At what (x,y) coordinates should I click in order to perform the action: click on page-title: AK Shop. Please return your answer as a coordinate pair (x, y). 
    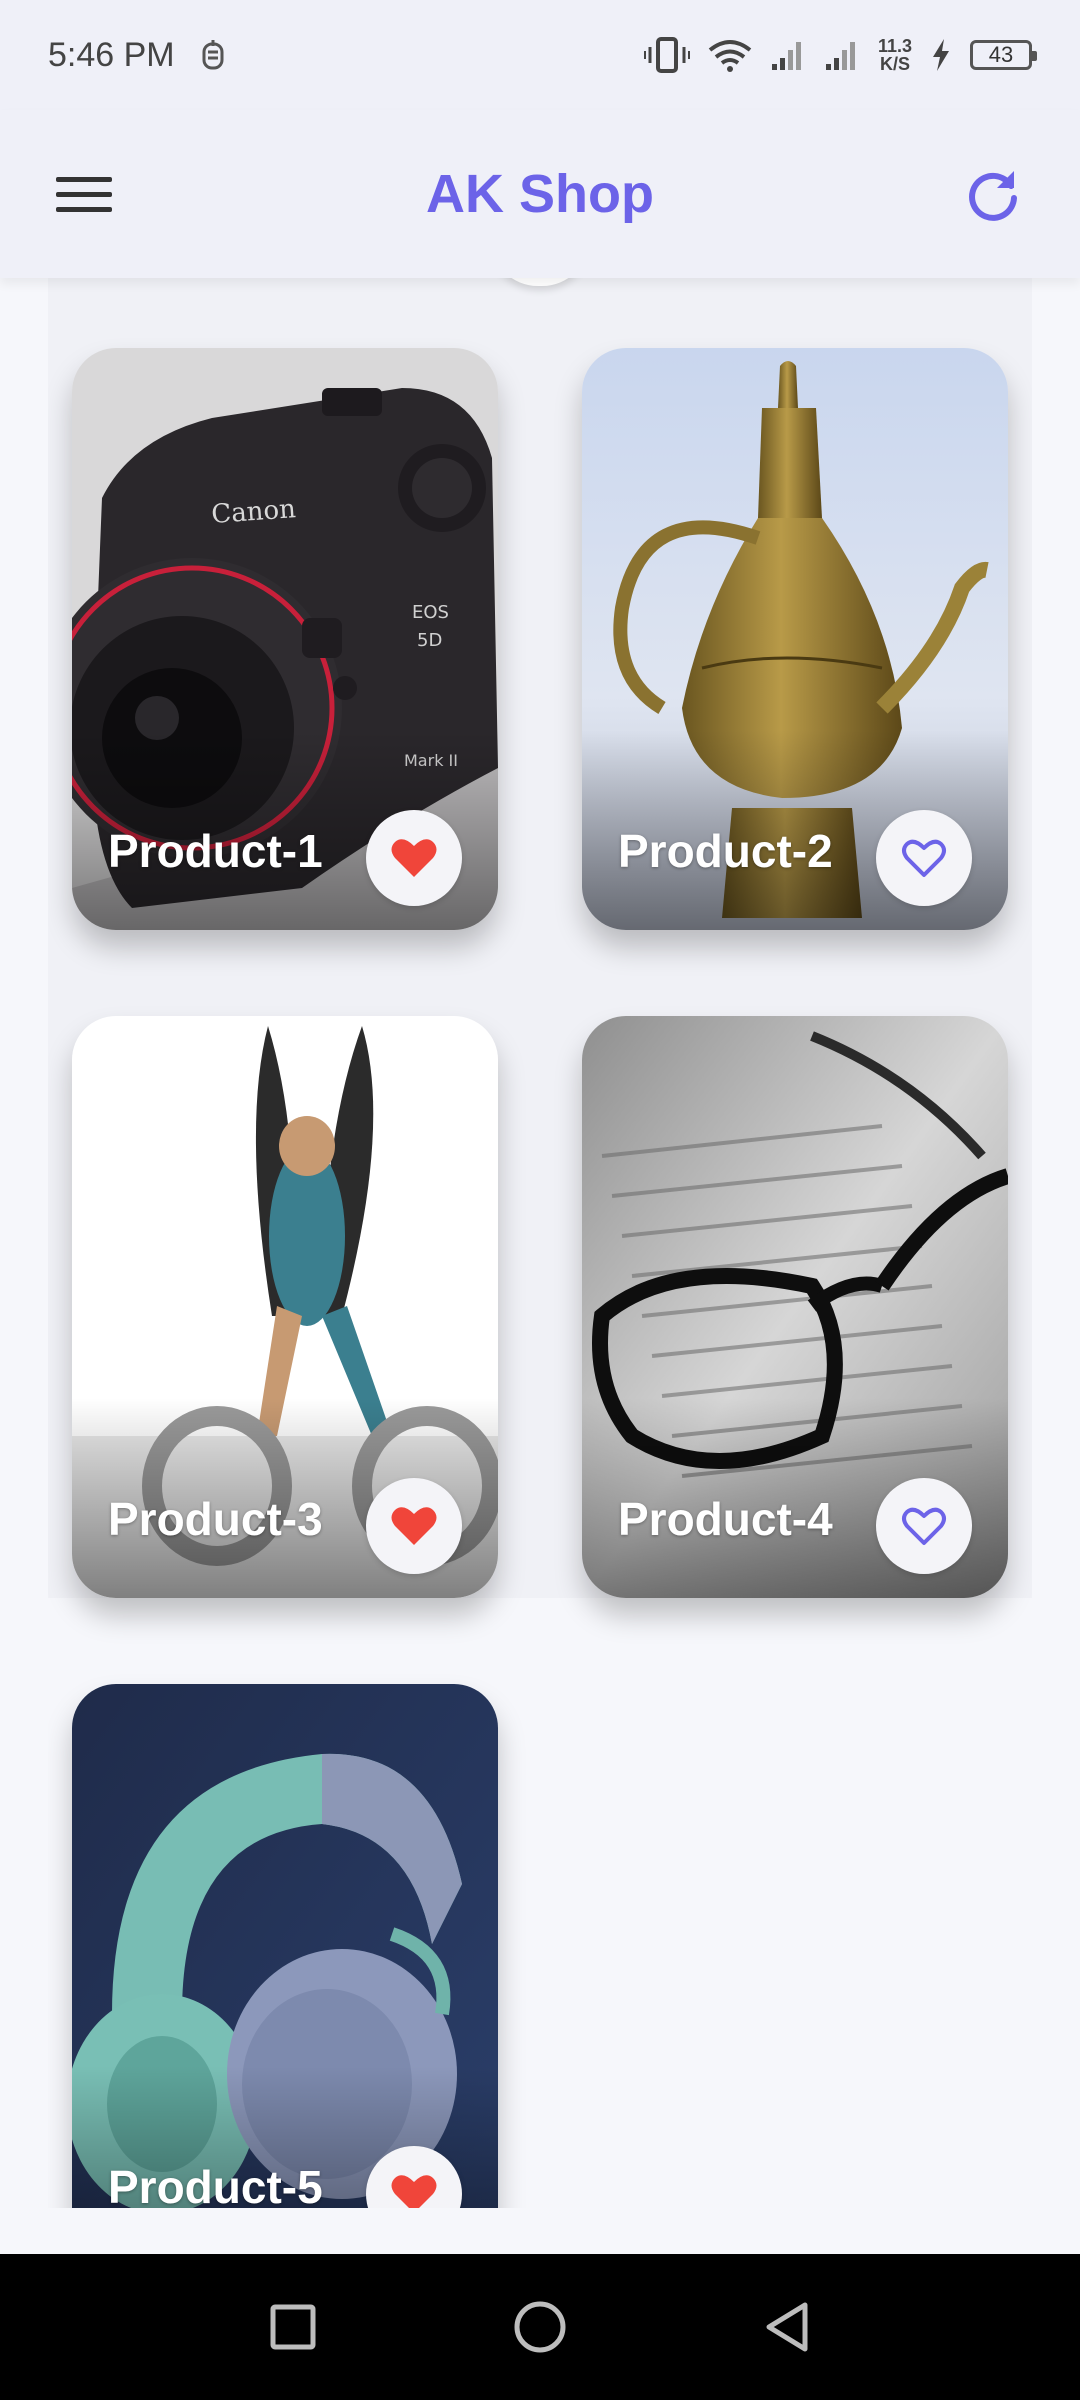
    Looking at the image, I should click on (540, 194).